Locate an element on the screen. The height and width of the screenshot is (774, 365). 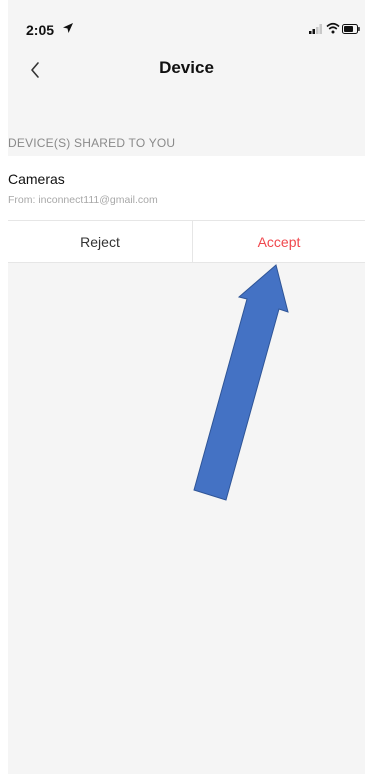
location-arrow-icon is located at coordinates (68, 28).